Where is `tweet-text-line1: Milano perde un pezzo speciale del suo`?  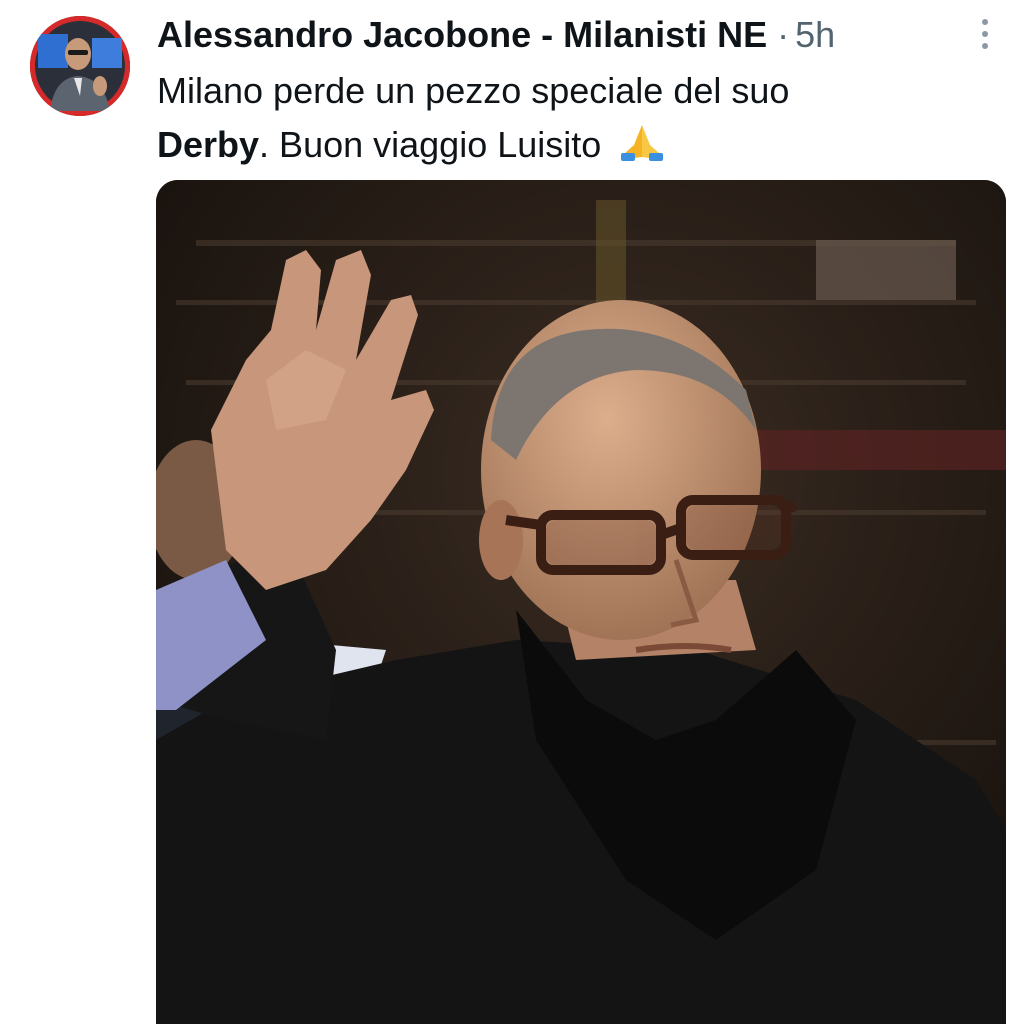
tweet-text-line1: Milano perde un pezzo speciale del suo is located at coordinates (473, 90).